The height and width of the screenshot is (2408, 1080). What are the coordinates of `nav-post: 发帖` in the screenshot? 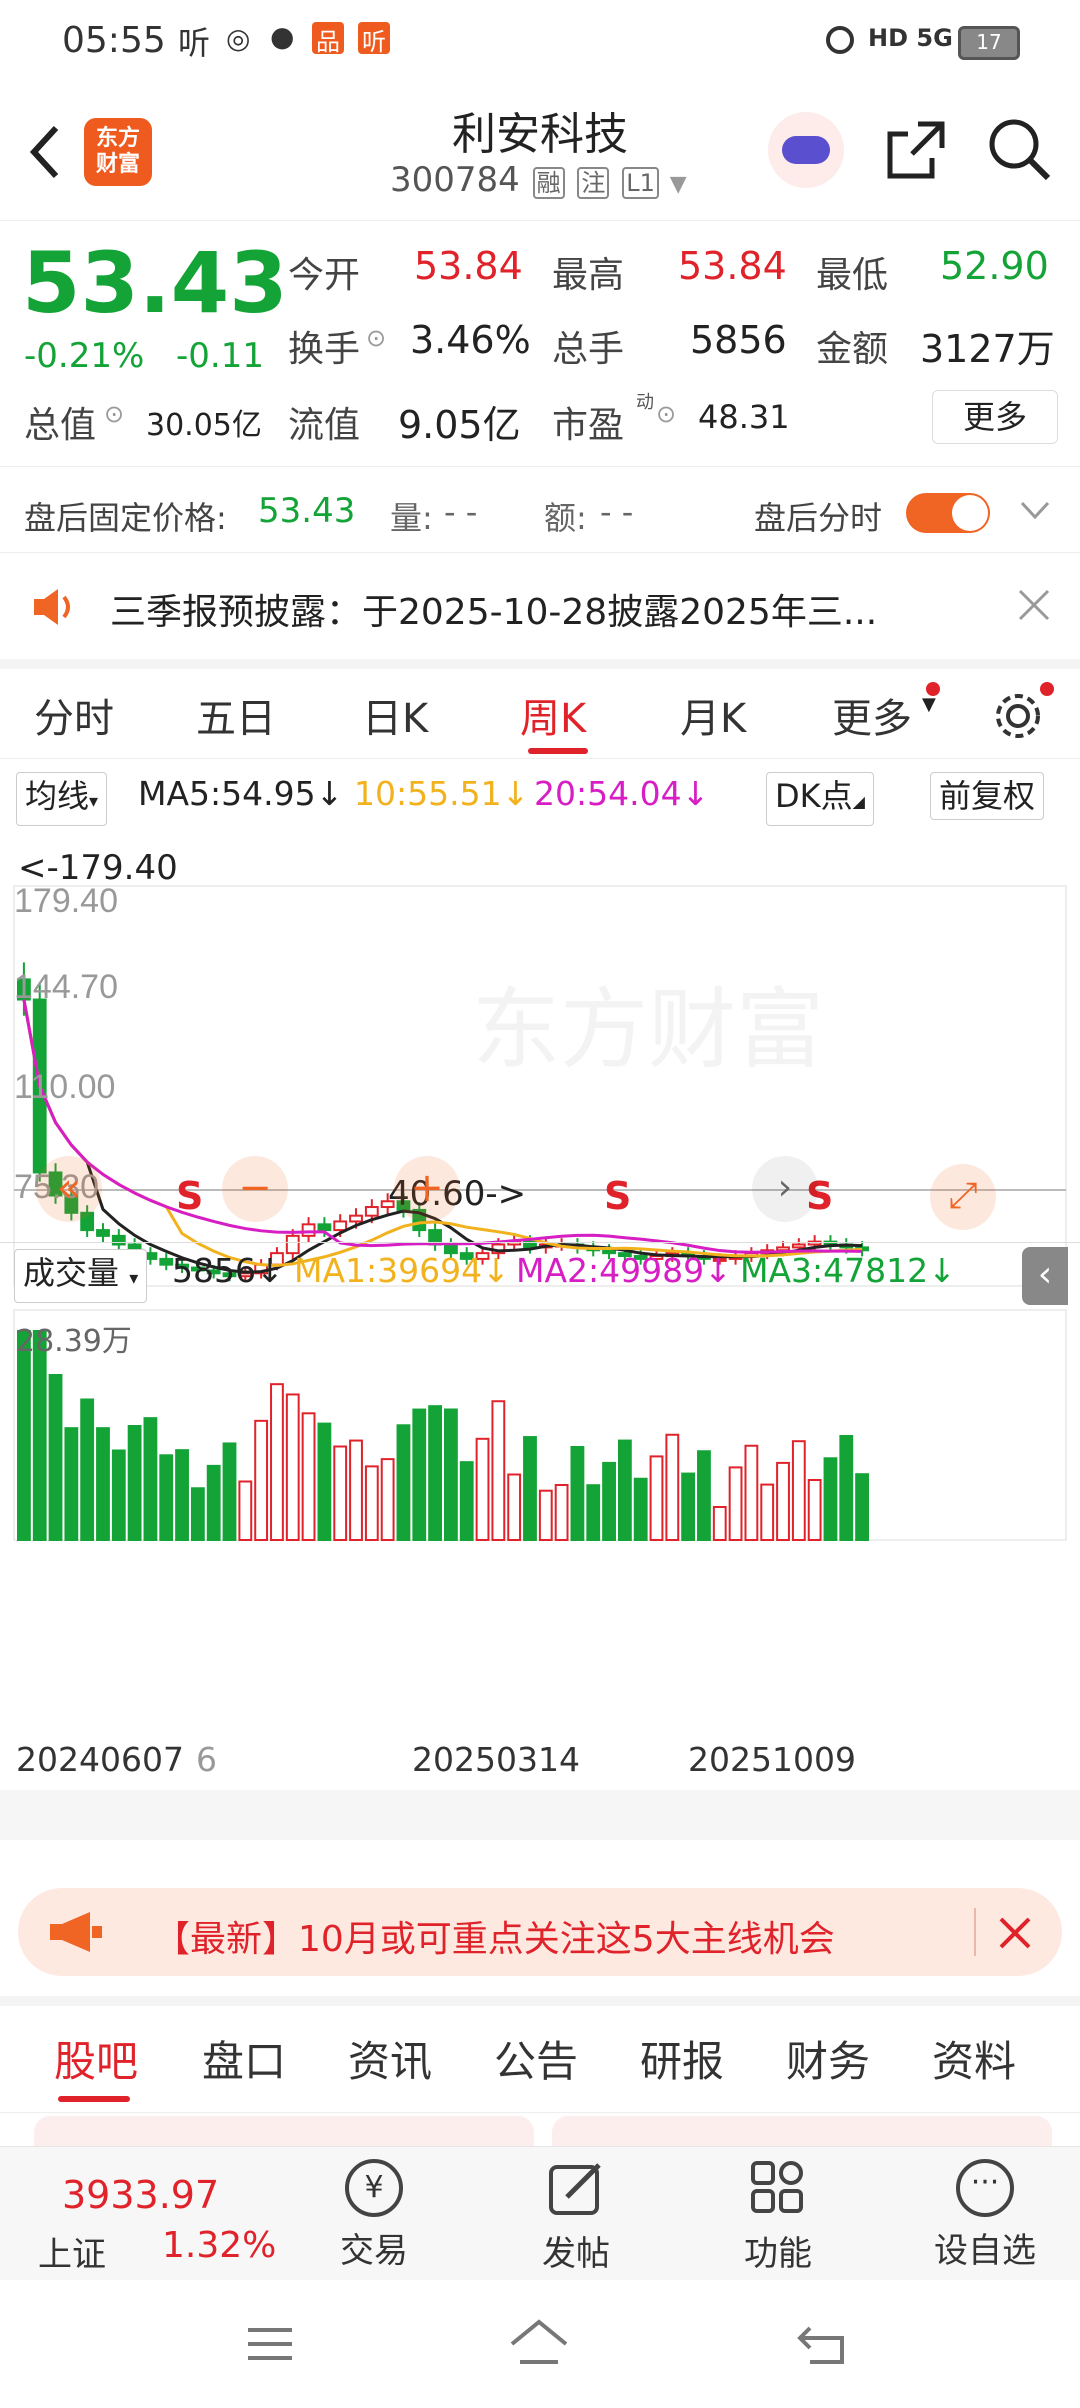 It's located at (576, 2214).